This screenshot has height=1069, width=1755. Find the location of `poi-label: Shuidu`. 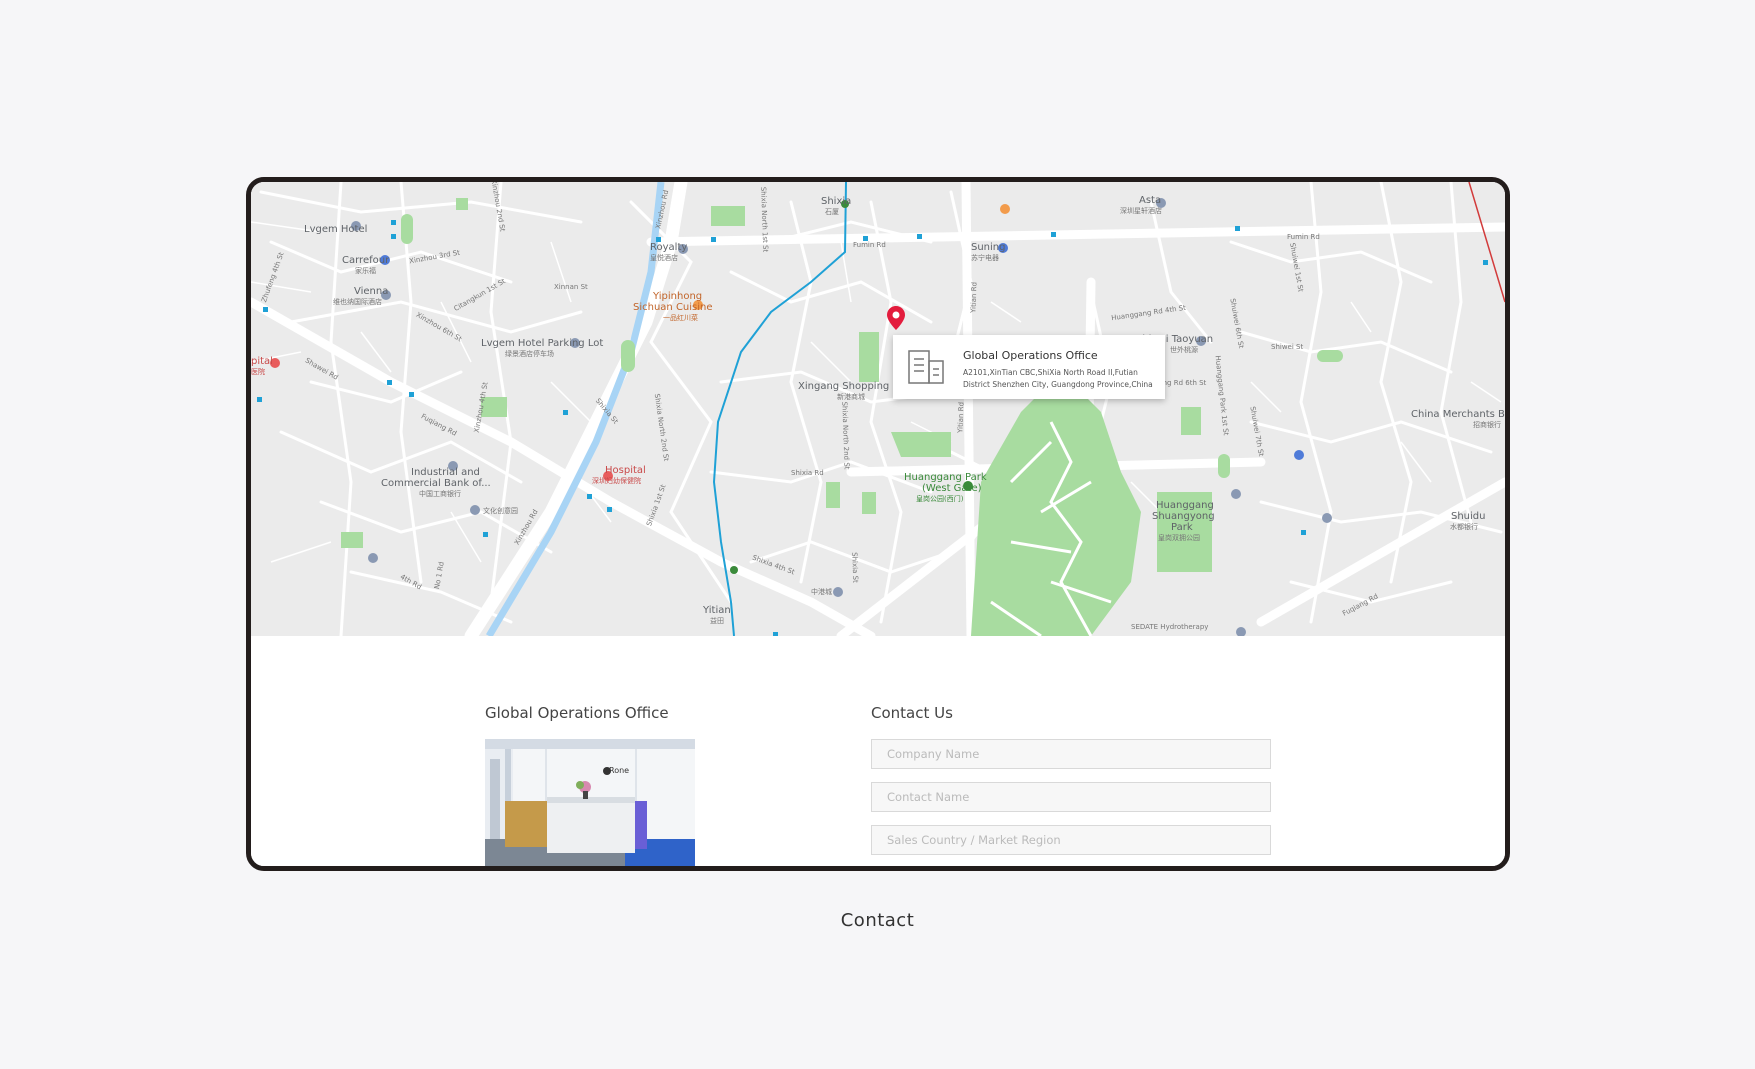

poi-label: Shuidu is located at coordinates (1468, 516).